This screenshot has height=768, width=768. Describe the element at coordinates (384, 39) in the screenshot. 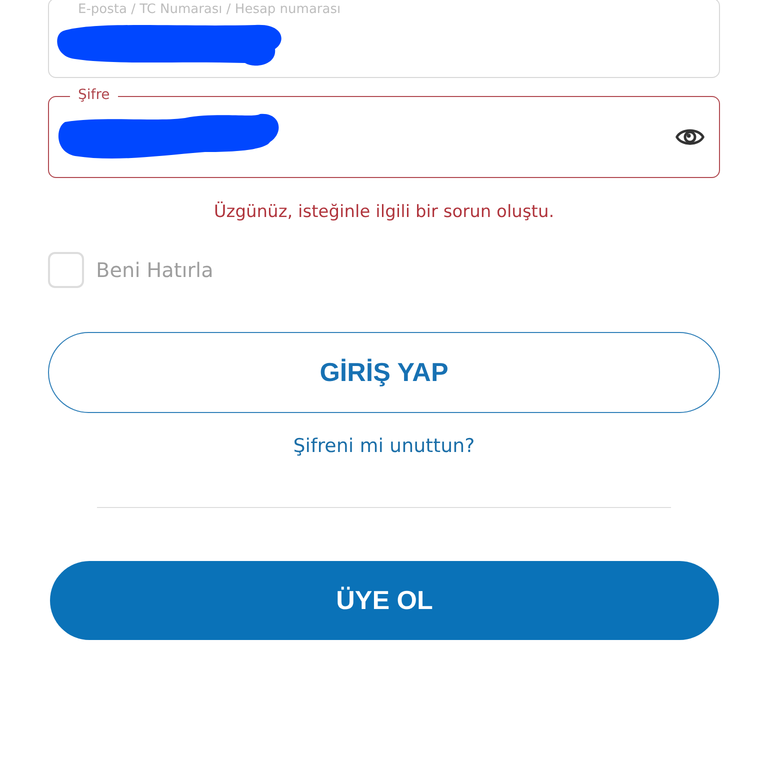

I see `text-field` at that location.